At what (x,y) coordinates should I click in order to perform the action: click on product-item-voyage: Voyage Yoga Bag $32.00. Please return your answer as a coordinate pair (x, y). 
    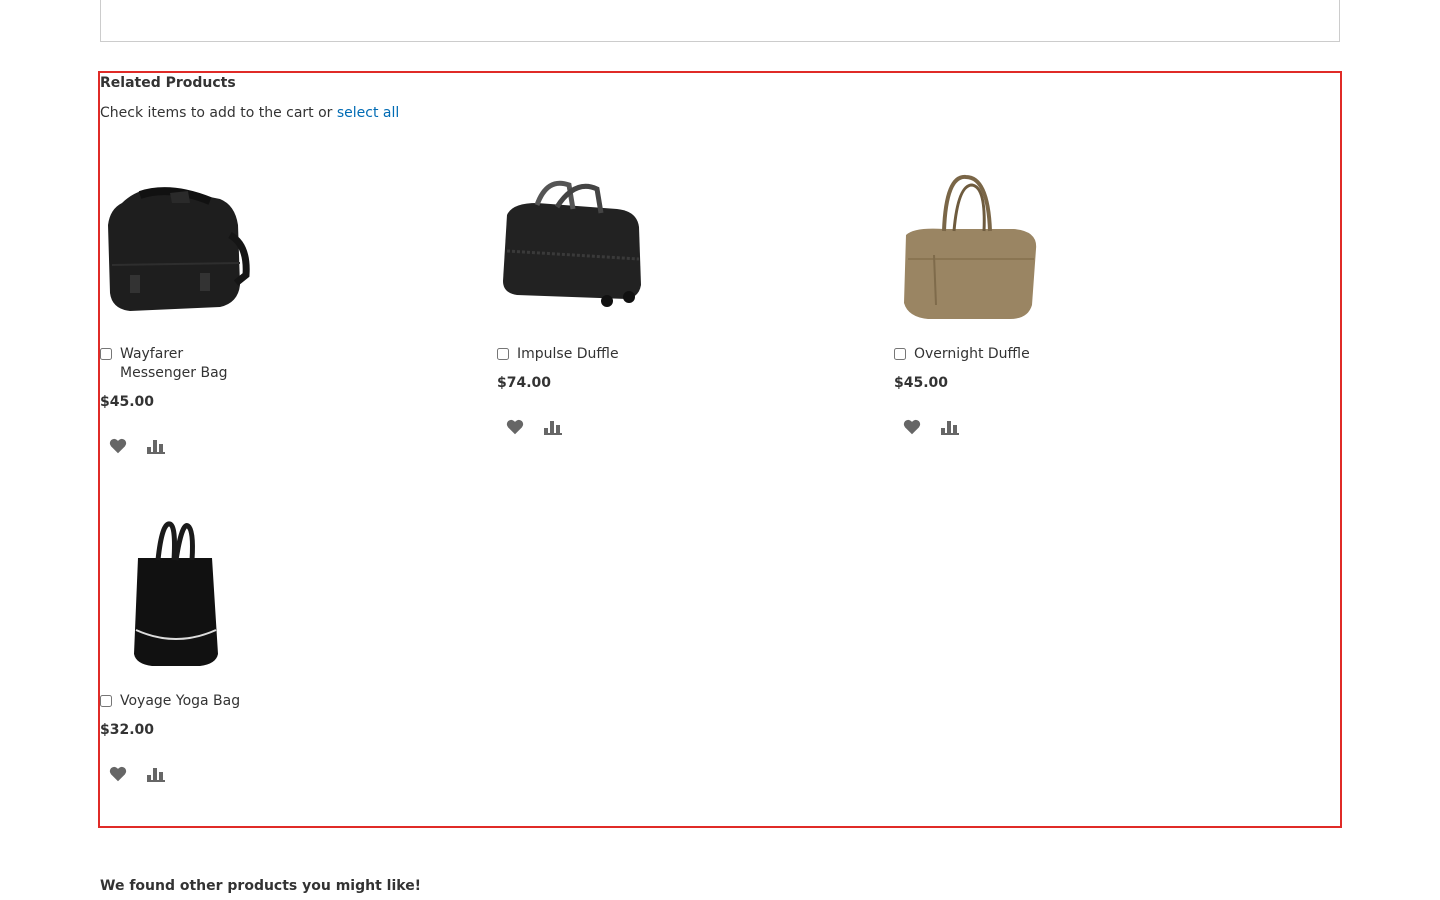
    Looking at the image, I should click on (280, 646).